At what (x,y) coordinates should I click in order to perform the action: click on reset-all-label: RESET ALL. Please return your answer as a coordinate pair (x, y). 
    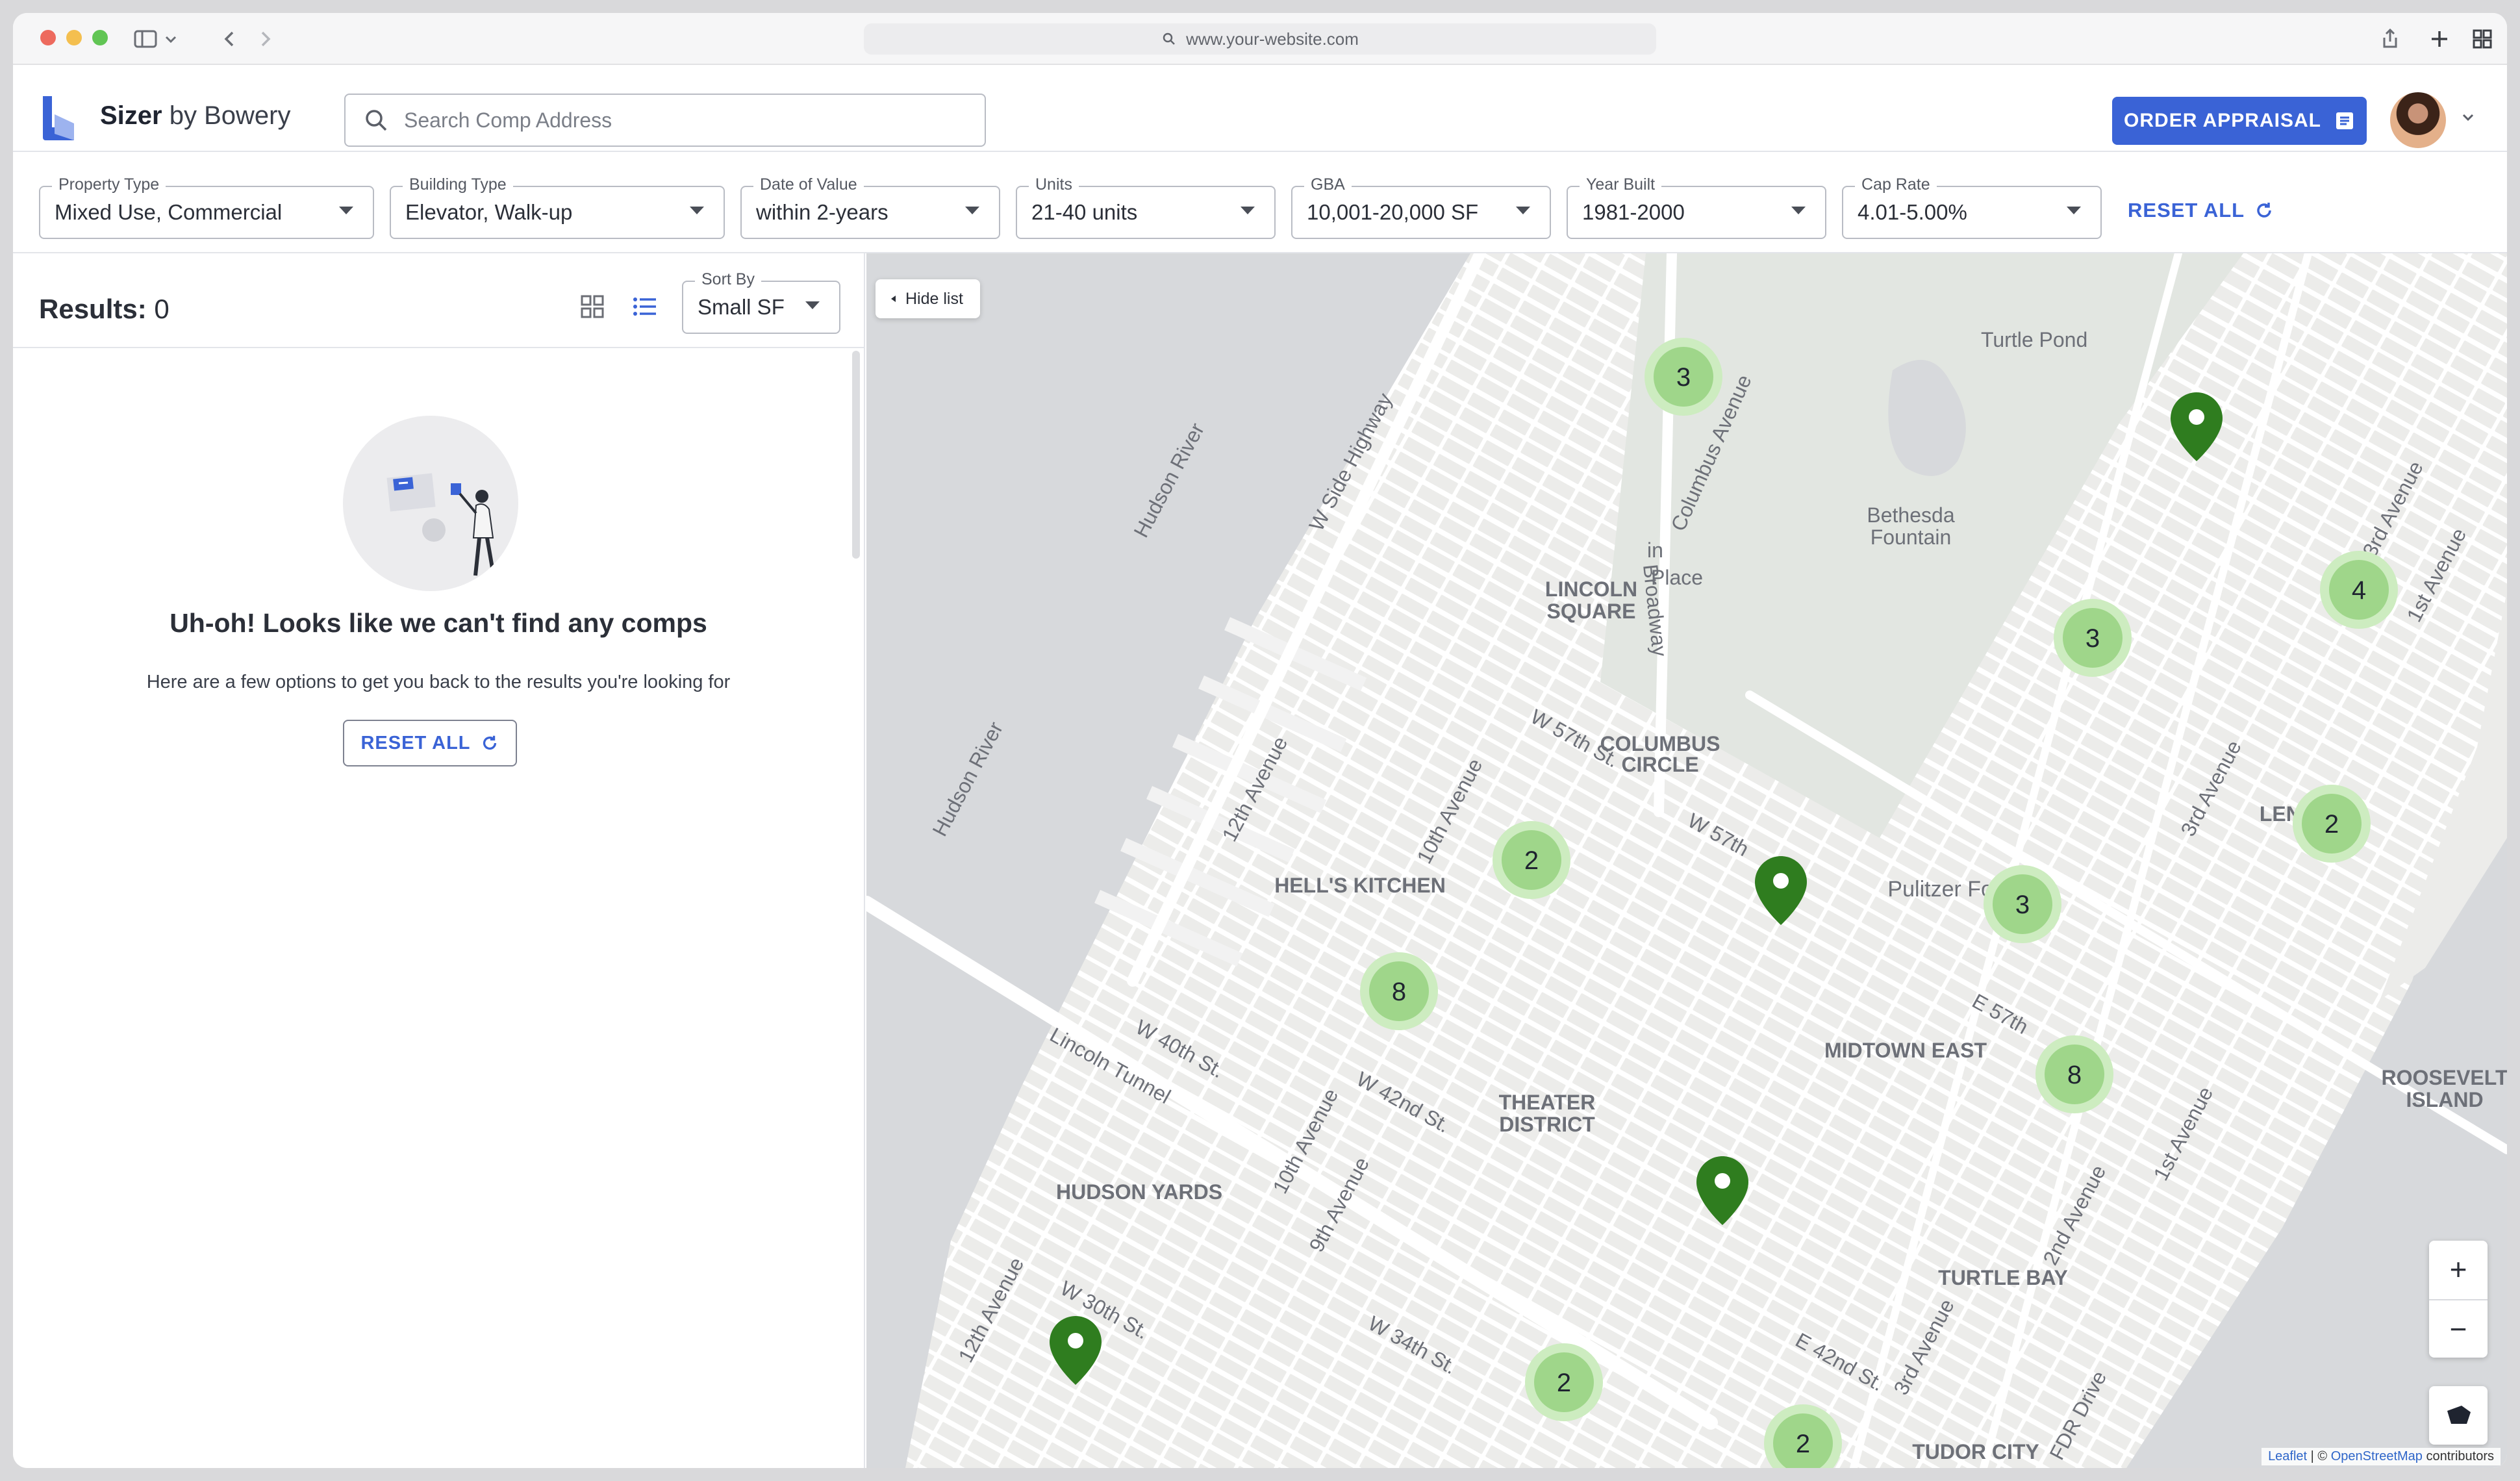
    Looking at the image, I should click on (2186, 210).